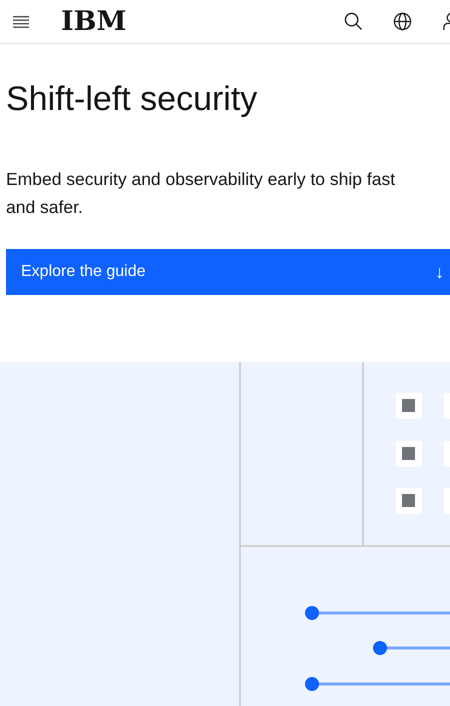 The width and height of the screenshot is (450, 706). What do you see at coordinates (201, 193) in the screenshot?
I see `description: Embed security and observability early to ship fast and safer.` at bounding box center [201, 193].